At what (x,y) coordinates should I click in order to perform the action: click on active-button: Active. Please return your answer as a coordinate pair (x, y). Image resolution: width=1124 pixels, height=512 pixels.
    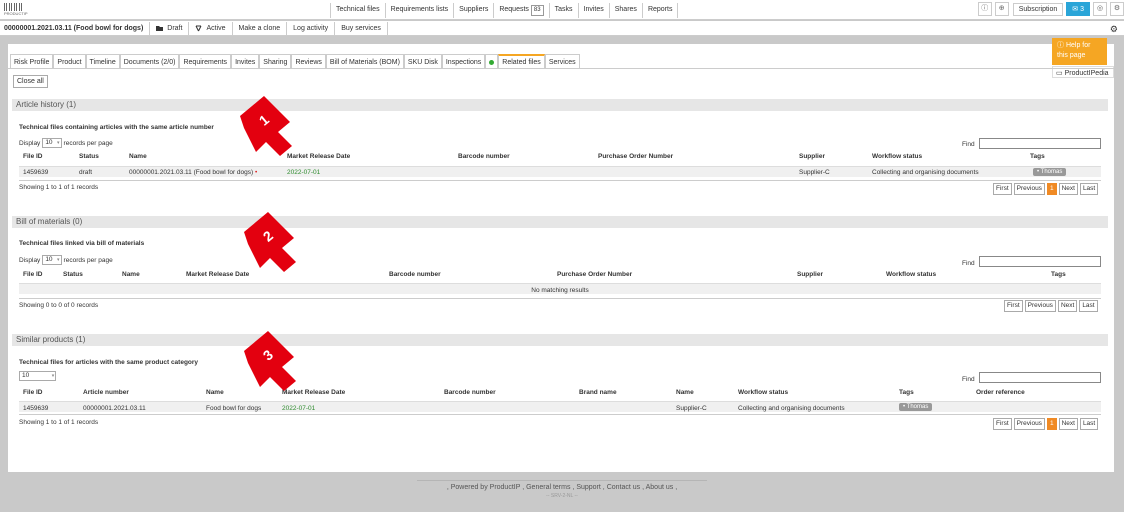
    Looking at the image, I should click on (209, 28).